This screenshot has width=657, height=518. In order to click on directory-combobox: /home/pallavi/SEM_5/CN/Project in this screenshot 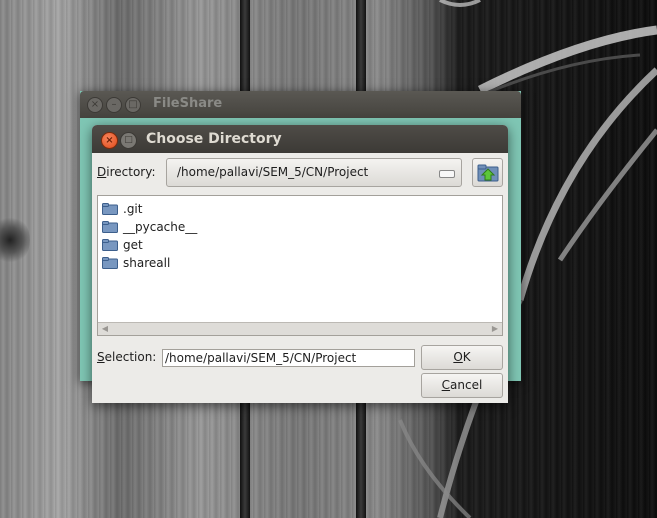, I will do `click(314, 172)`.